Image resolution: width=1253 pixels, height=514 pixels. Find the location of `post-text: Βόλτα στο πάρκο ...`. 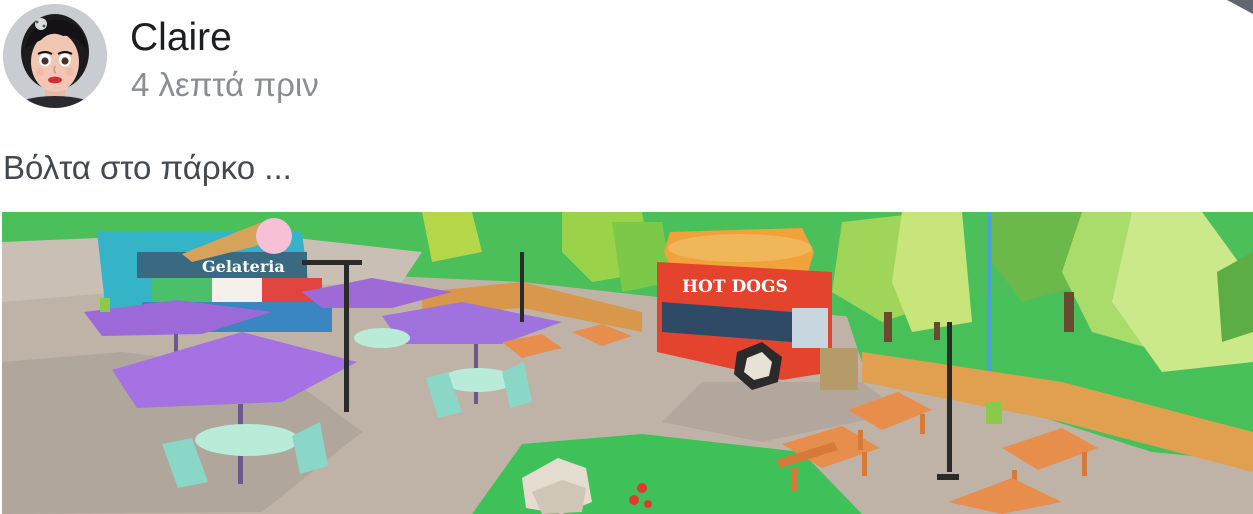

post-text: Βόλτα στο πάρκο ... is located at coordinates (147, 167).